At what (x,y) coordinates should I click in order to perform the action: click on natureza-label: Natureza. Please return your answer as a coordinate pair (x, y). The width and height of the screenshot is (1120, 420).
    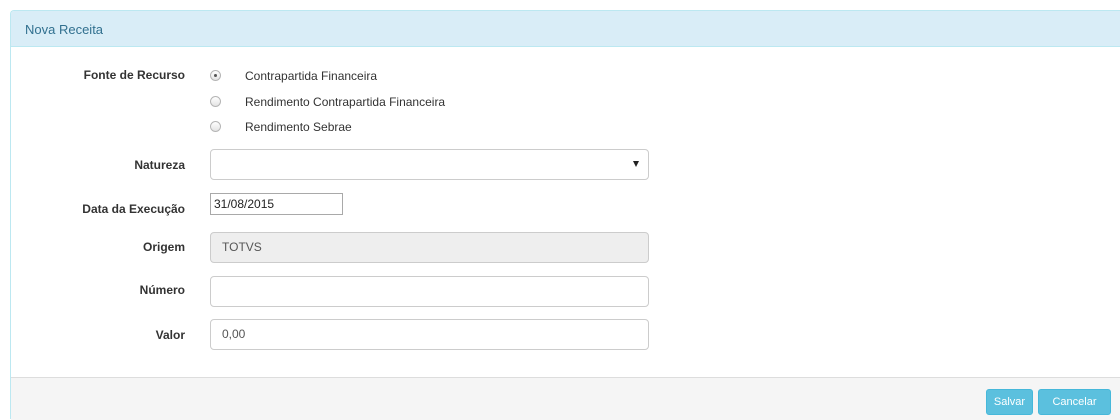
    Looking at the image, I should click on (159, 165).